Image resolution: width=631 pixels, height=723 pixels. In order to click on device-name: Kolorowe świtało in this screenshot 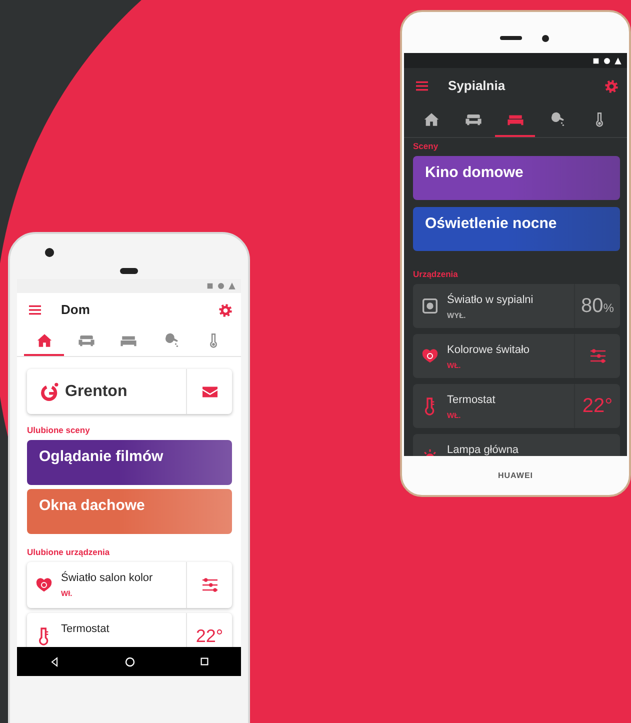, I will do `click(489, 350)`.